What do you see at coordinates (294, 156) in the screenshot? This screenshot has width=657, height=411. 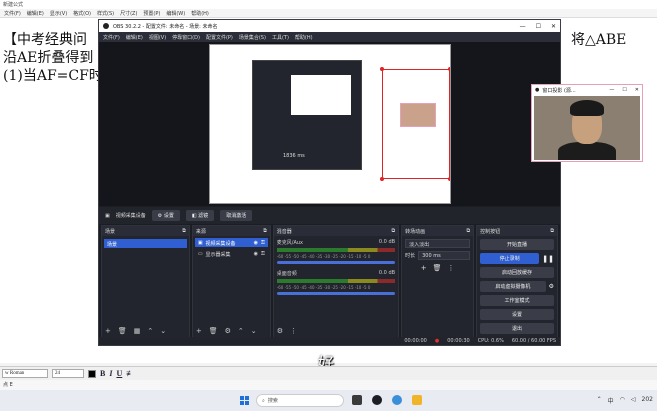 I see `preview-nested-text: 1836 ms` at bounding box center [294, 156].